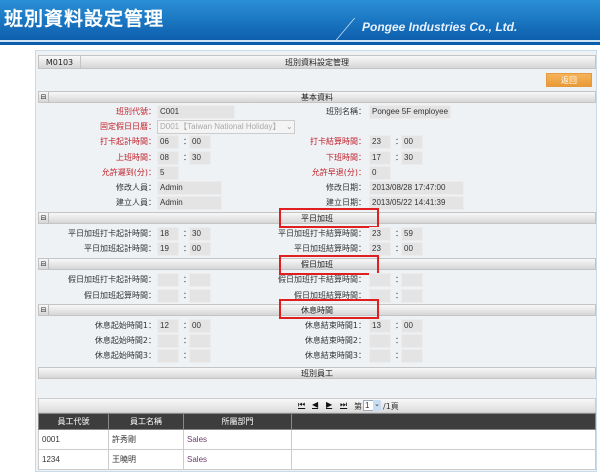 The height and width of the screenshot is (472, 600). I want to click on field-label: 休息結束時間2：, so click(335, 340).